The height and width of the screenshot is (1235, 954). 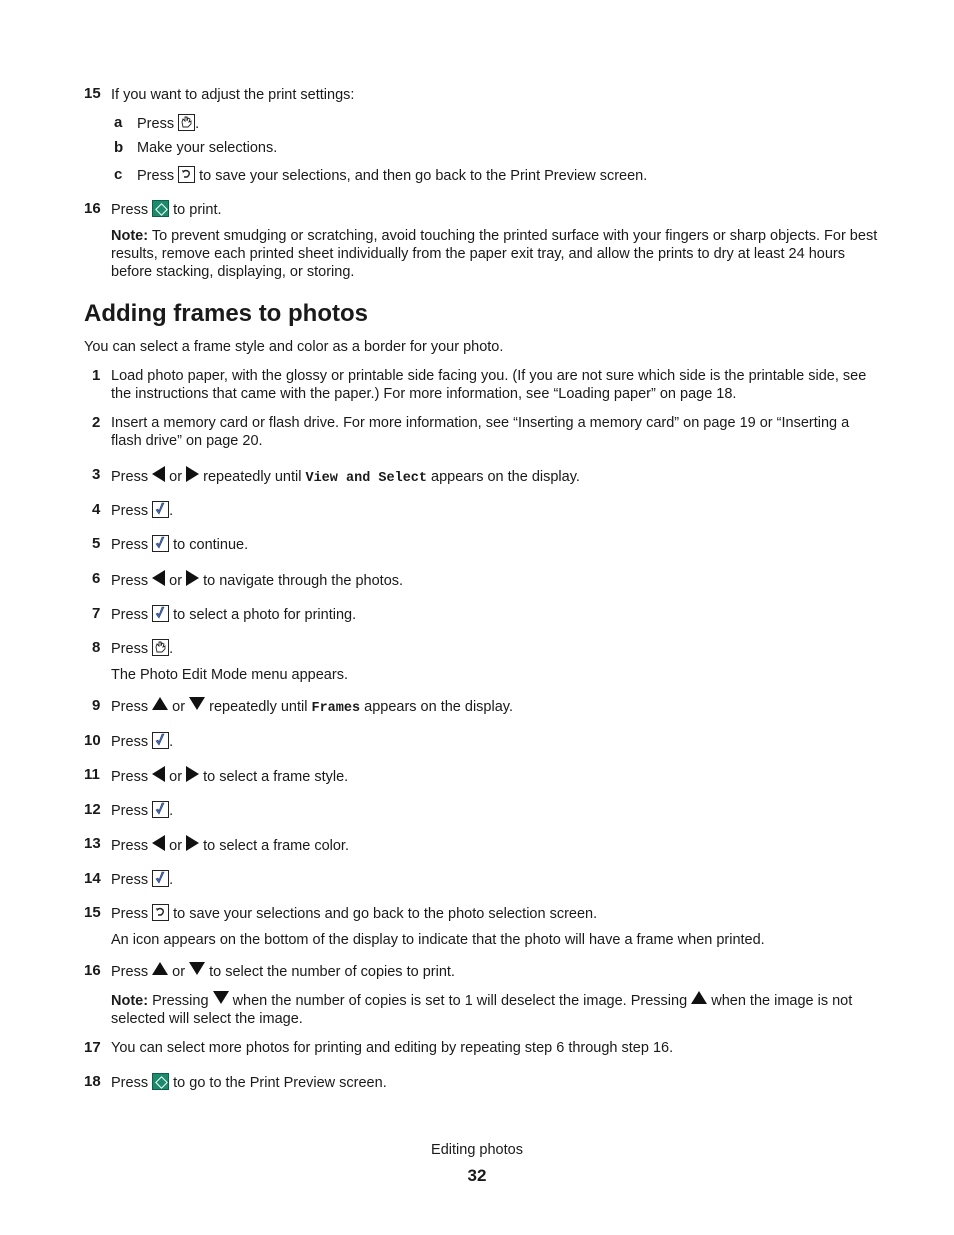 What do you see at coordinates (92, 1081) in the screenshot?
I see `step-number: 18` at bounding box center [92, 1081].